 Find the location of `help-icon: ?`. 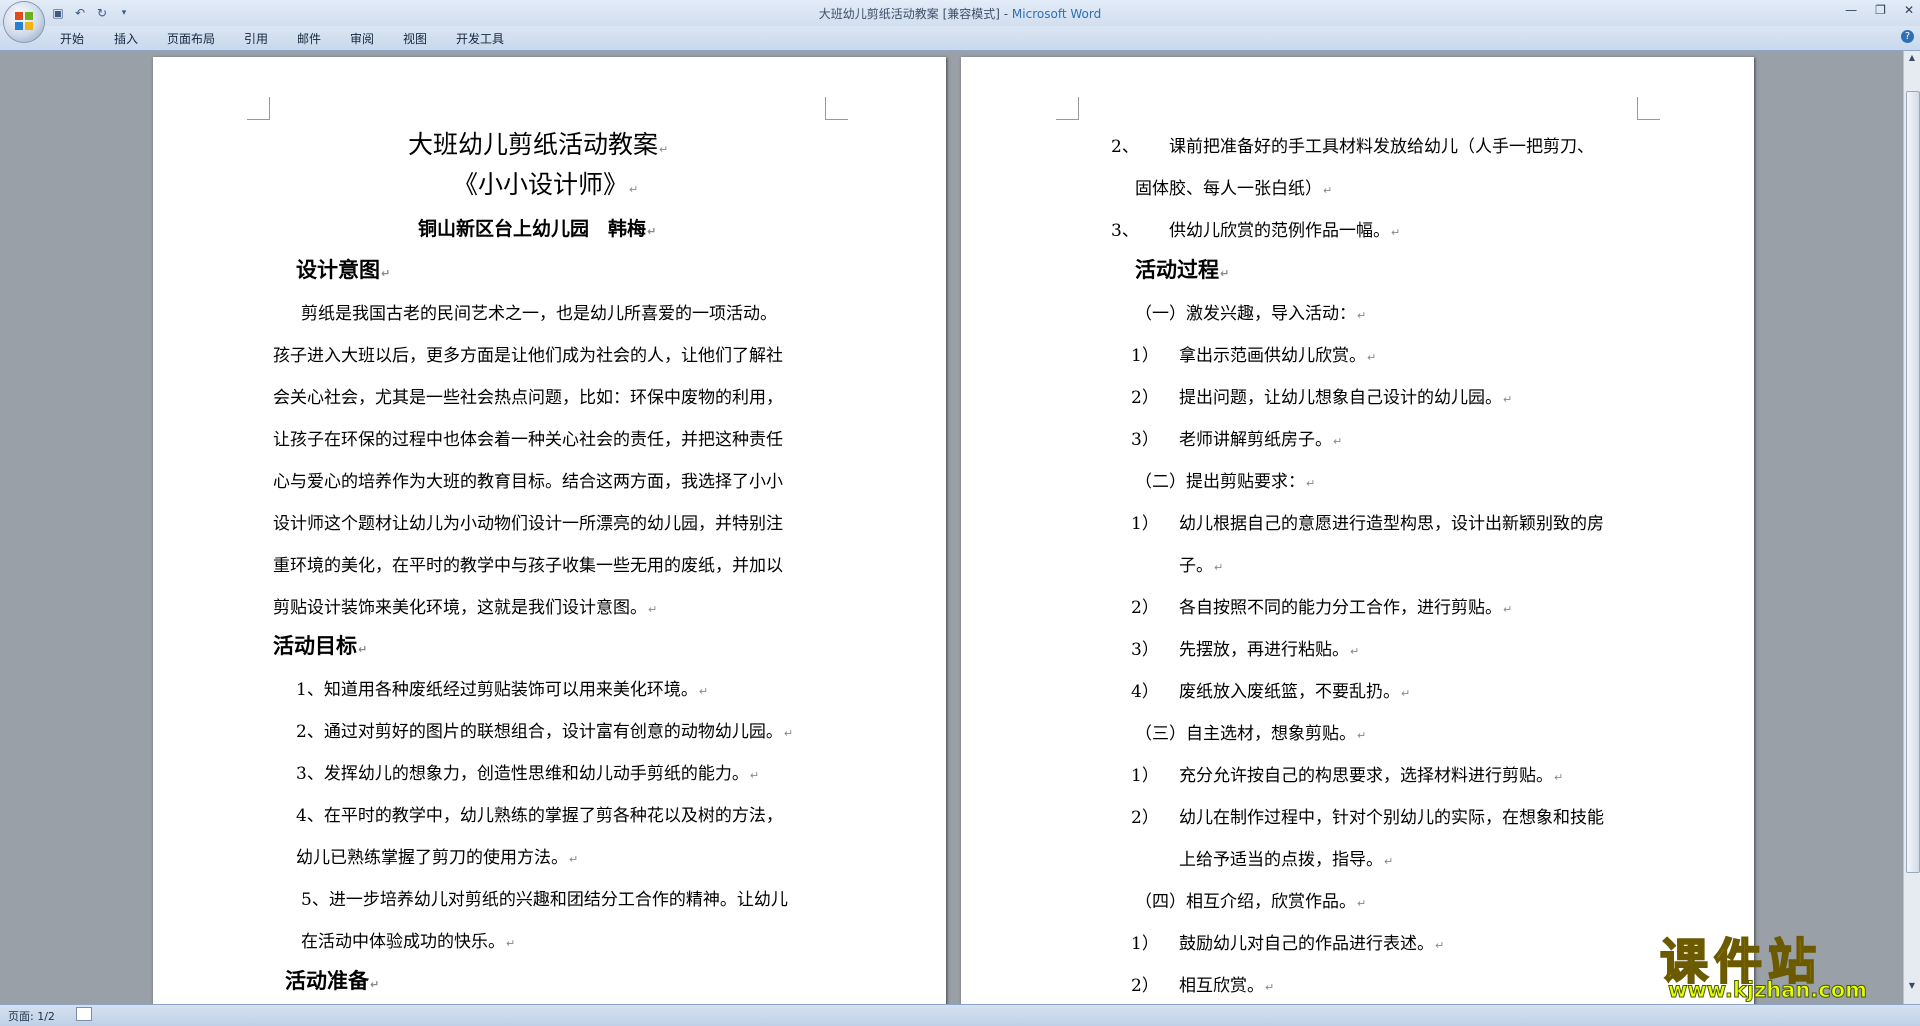

help-icon: ? is located at coordinates (1907, 36).